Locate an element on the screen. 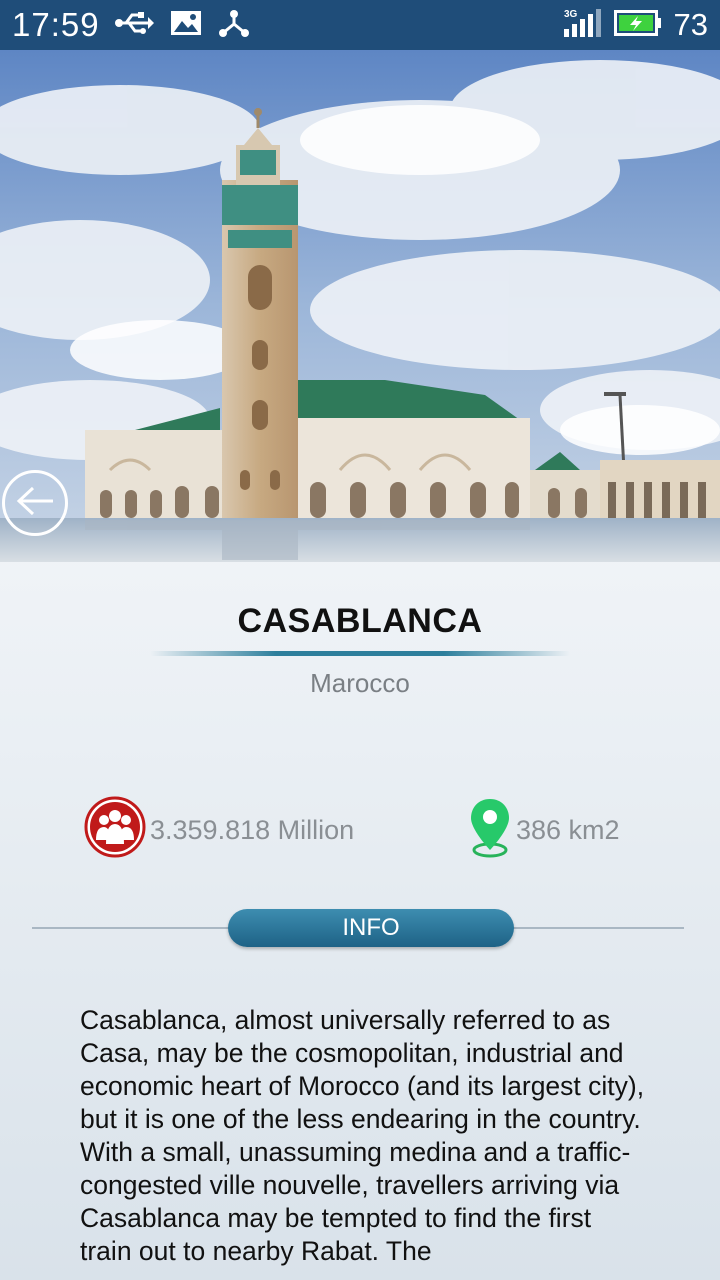  info-tab-label: INFO is located at coordinates (371, 927).